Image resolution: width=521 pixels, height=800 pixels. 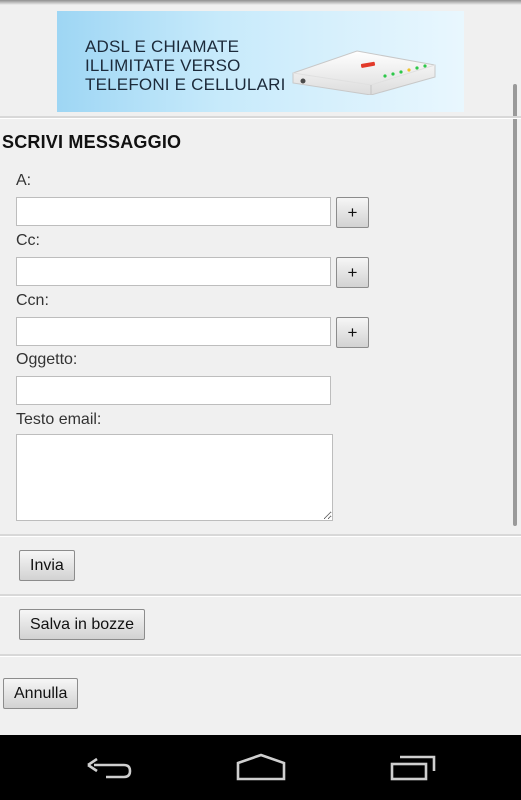 I want to click on add-recipient-to-button: +, so click(x=352, y=212).